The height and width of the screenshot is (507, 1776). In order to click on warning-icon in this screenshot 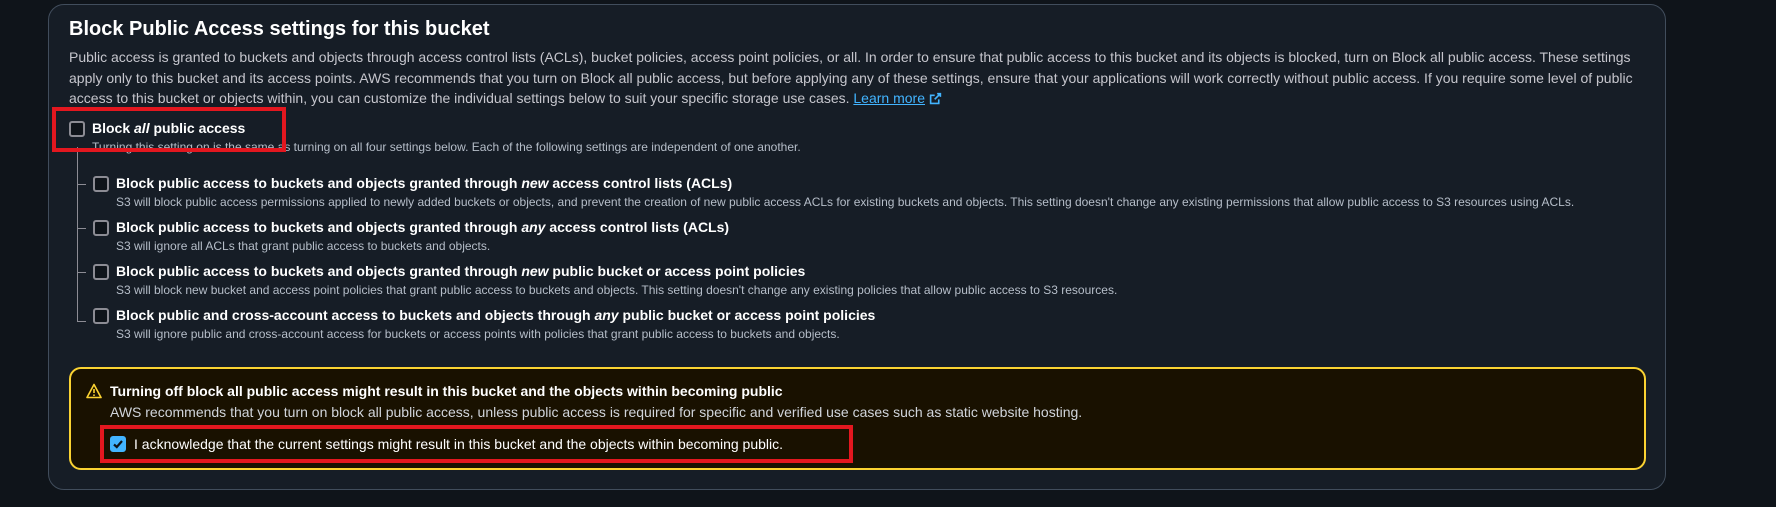, I will do `click(94, 391)`.